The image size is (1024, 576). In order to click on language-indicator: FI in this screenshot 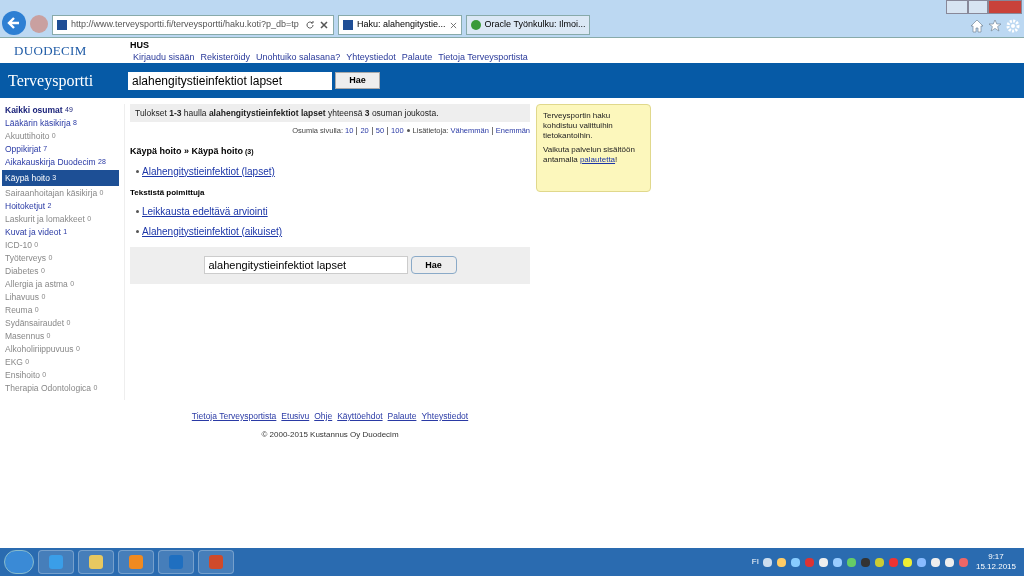, I will do `click(755, 562)`.